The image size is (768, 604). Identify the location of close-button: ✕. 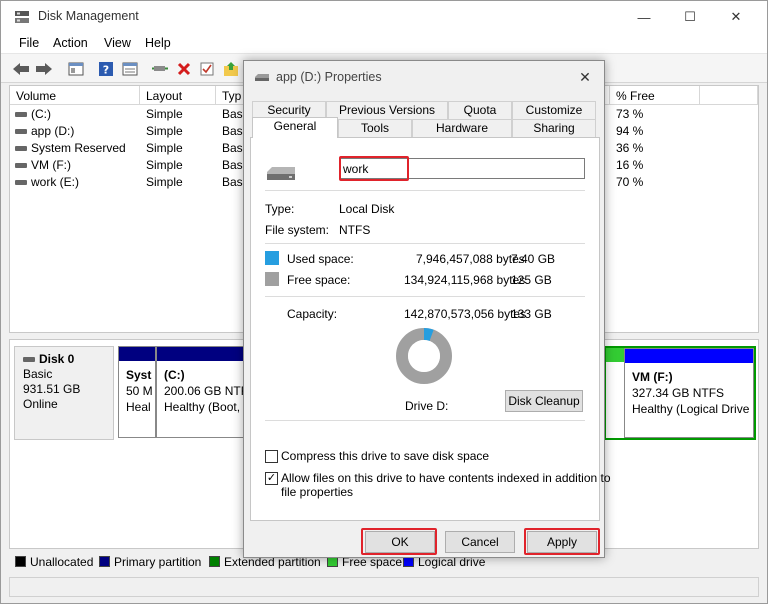
(736, 17).